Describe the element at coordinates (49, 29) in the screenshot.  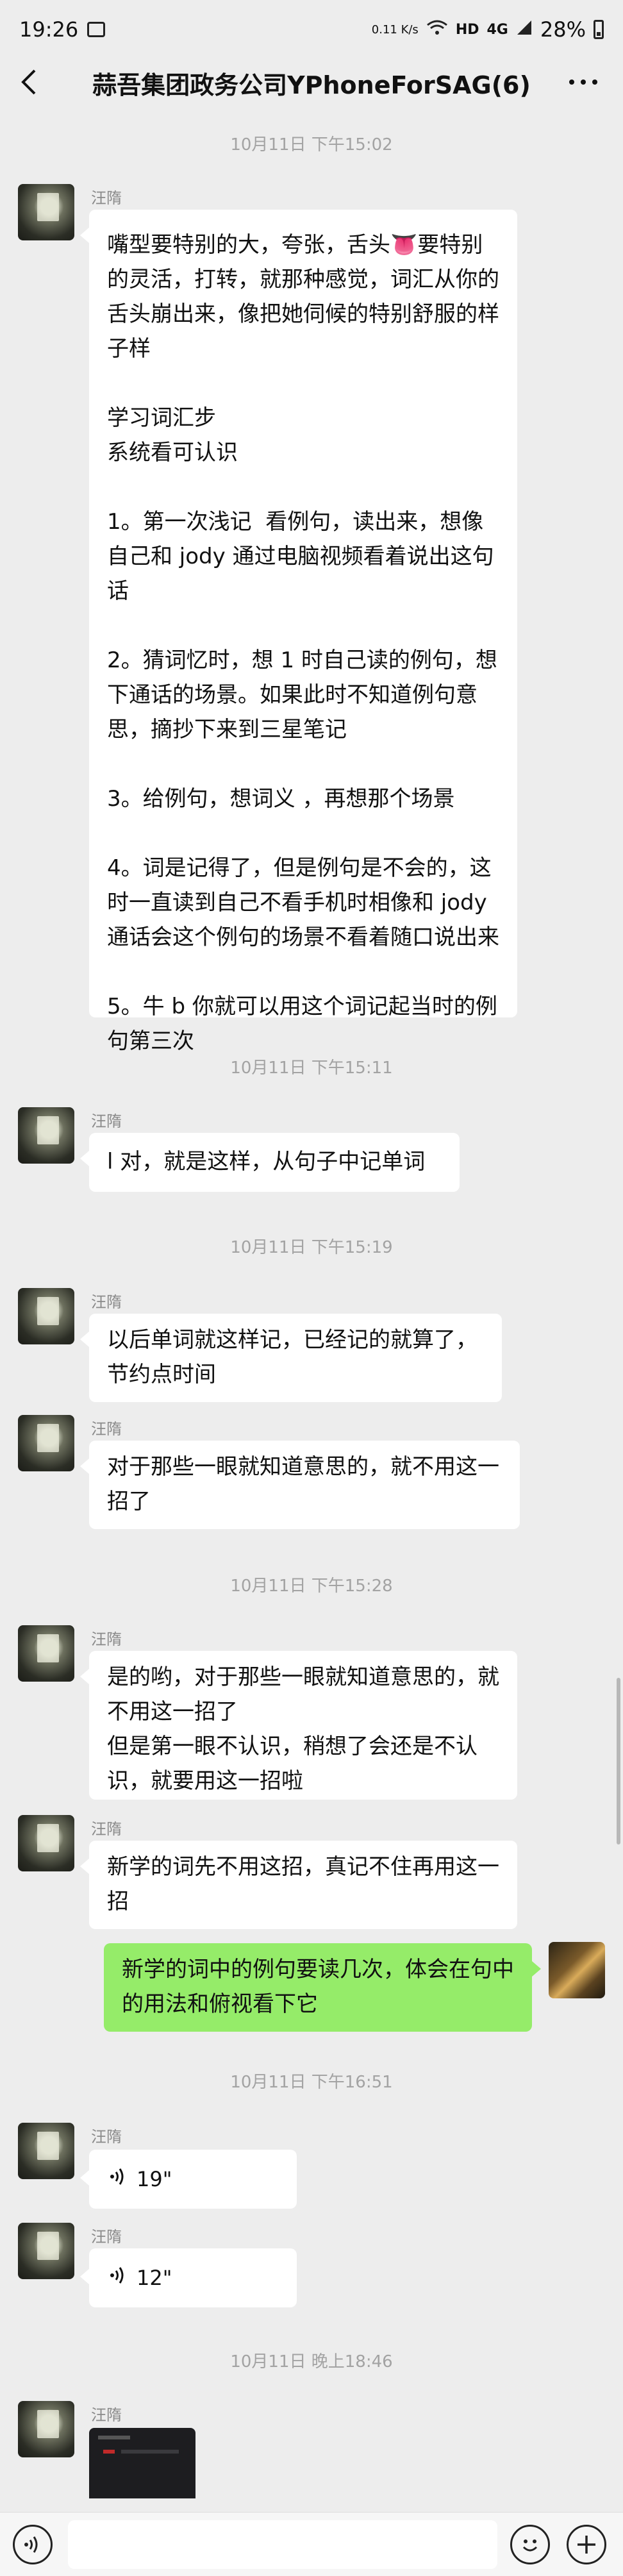
I see `status-time: 19:26` at that location.